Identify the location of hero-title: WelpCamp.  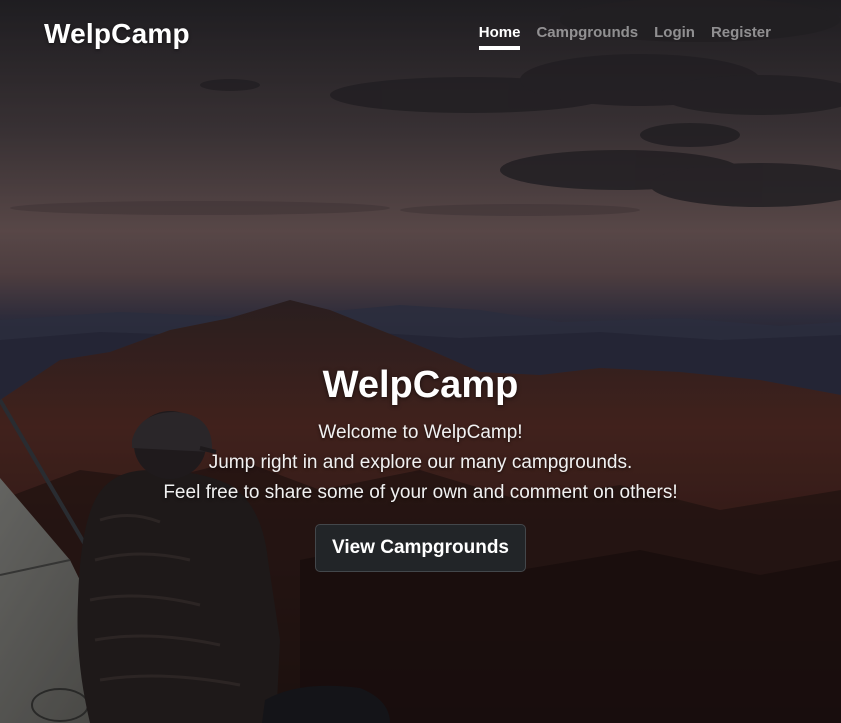
(420, 385).